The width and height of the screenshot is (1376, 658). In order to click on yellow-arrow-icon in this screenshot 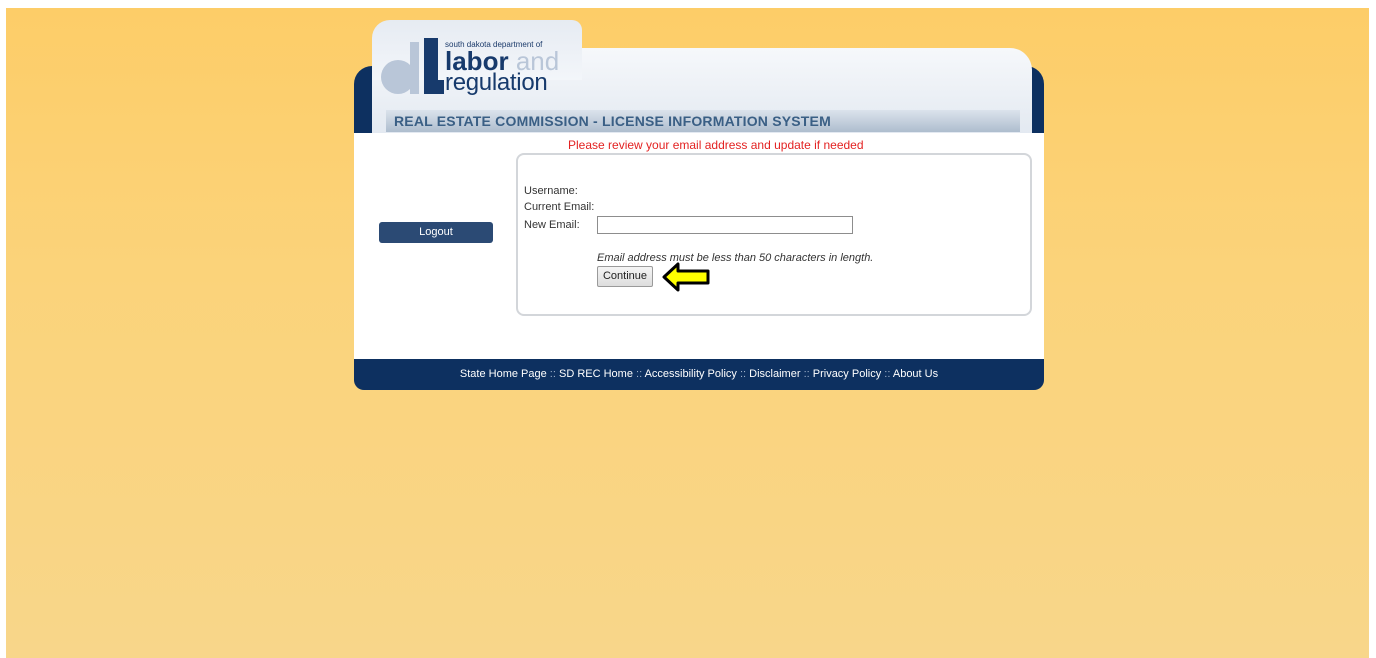, I will do `click(686, 277)`.